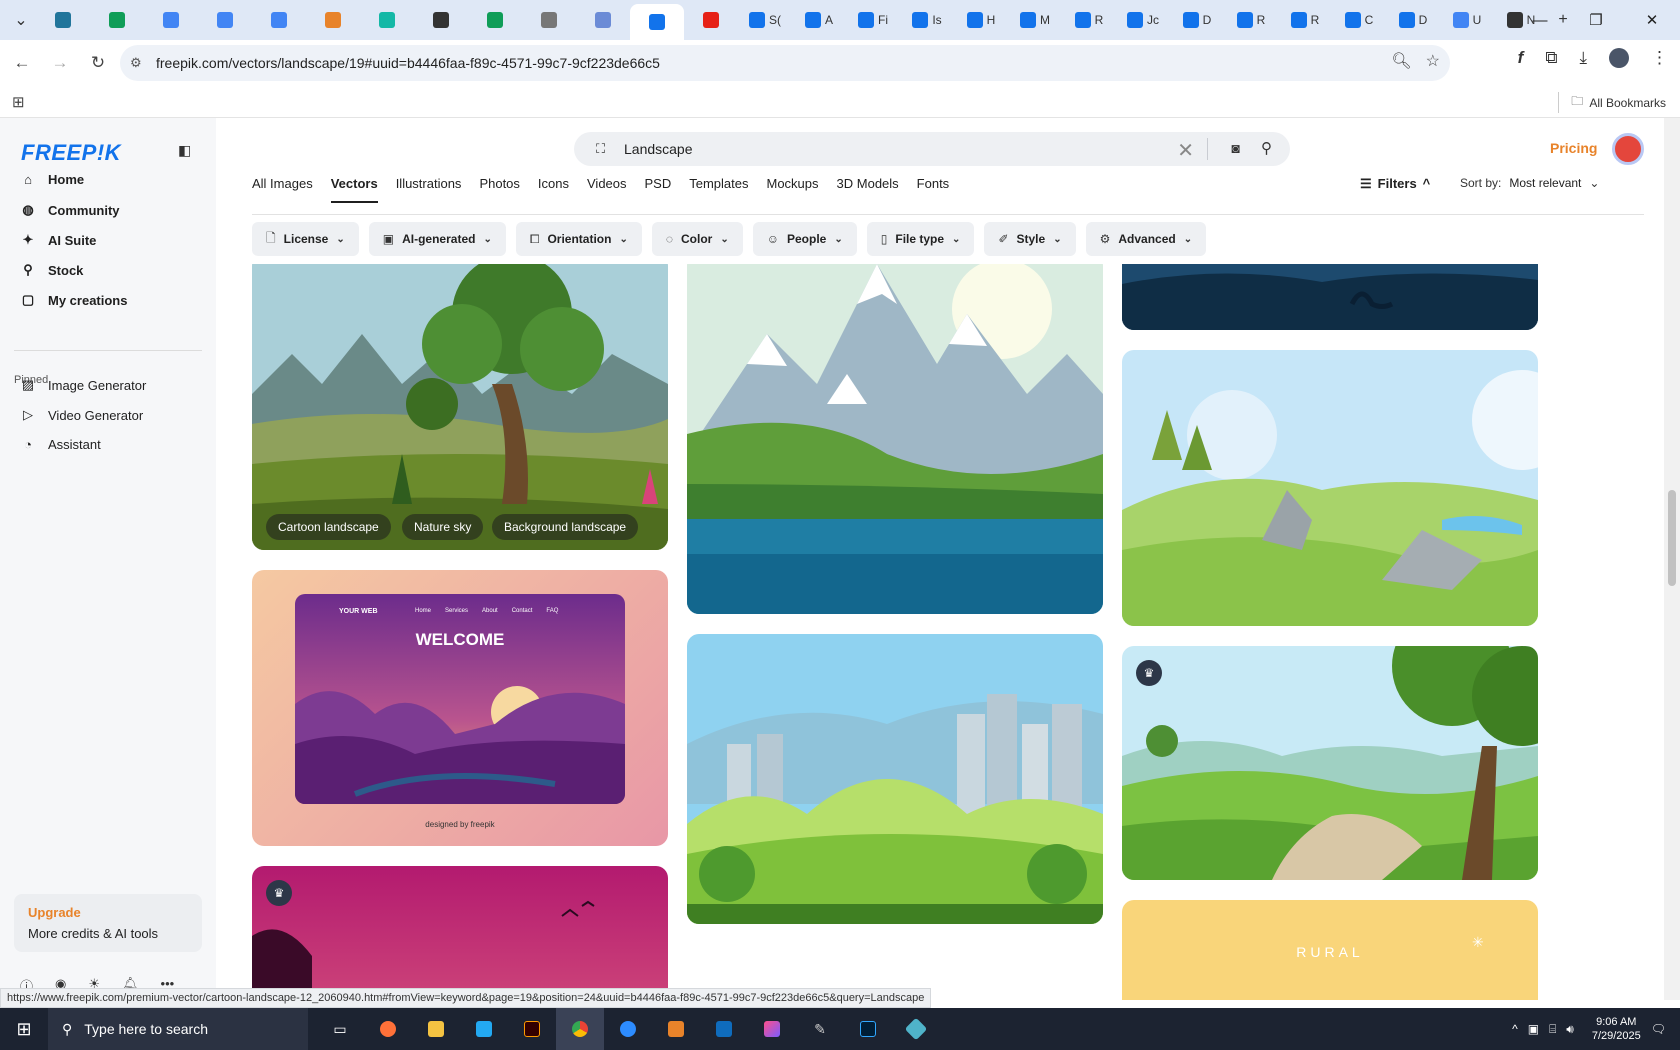 The image size is (1680, 1050). I want to click on sidebar-item-stock: ⚲ Stock, so click(51, 270).